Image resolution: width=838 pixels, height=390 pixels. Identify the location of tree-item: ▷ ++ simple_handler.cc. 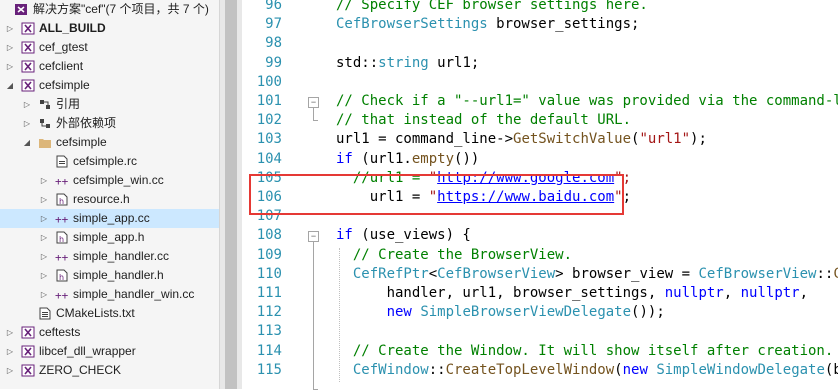
(109, 256).